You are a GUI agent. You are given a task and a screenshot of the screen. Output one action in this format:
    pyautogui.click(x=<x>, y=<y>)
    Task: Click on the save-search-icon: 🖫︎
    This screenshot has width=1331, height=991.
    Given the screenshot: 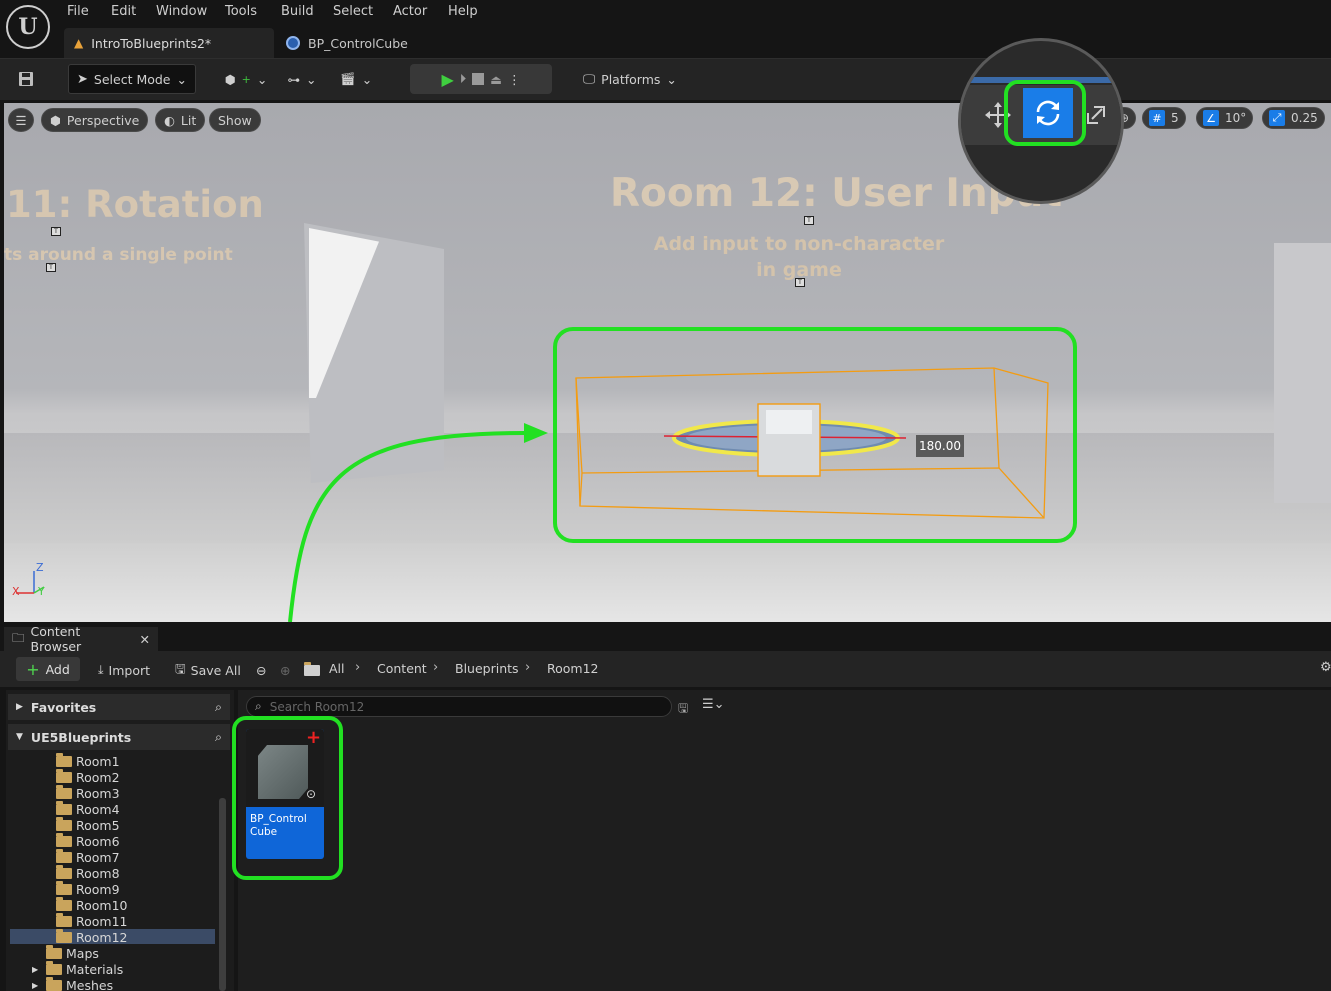 What is the action you would take?
    pyautogui.click(x=683, y=709)
    